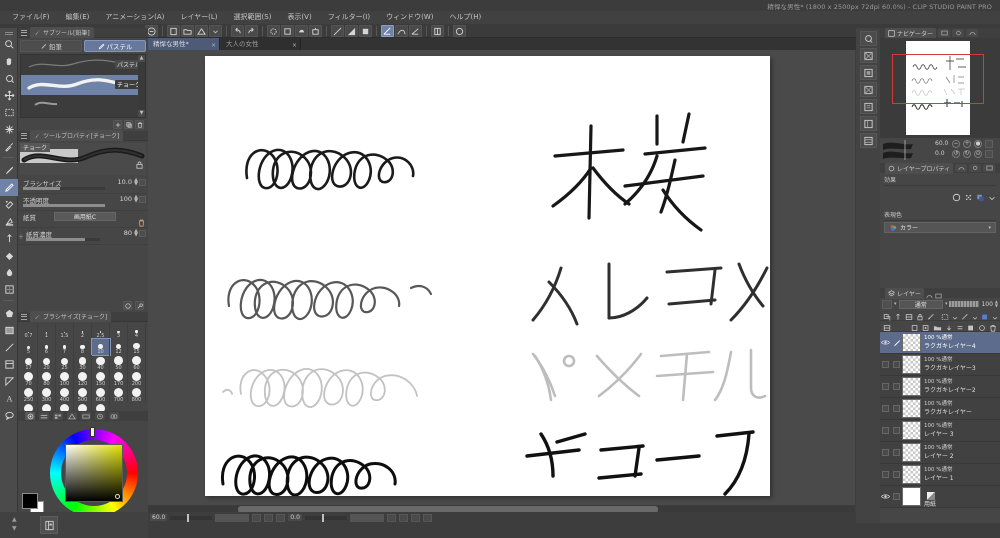 The height and width of the screenshot is (538, 1000). I want to click on tool-text: A, so click(9, 398).